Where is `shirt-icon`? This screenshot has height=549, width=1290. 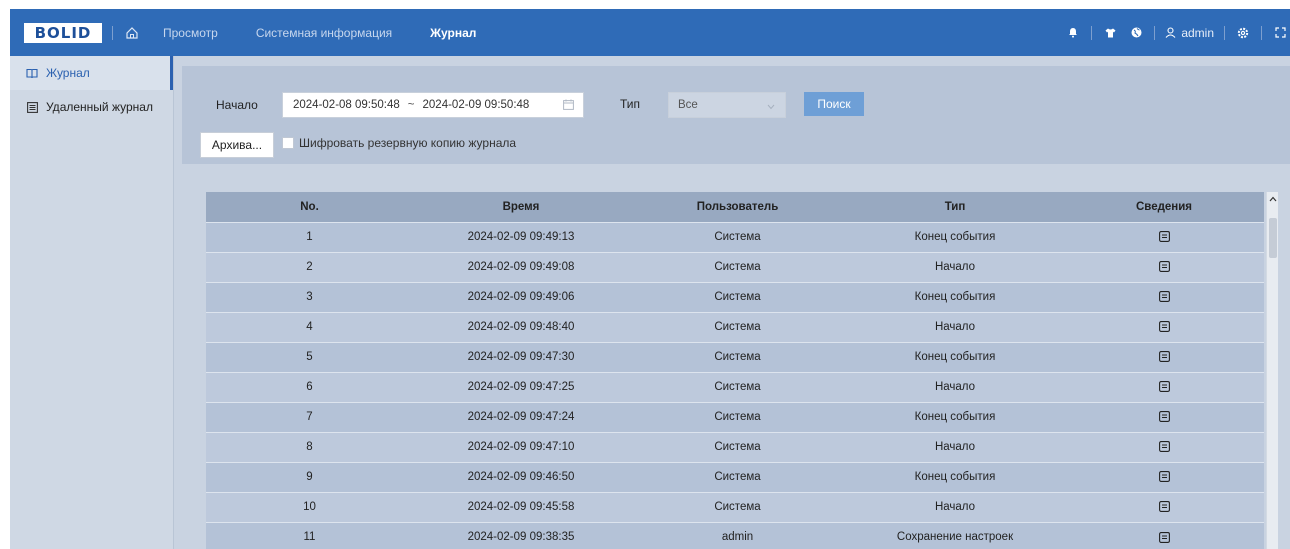 shirt-icon is located at coordinates (1110, 33).